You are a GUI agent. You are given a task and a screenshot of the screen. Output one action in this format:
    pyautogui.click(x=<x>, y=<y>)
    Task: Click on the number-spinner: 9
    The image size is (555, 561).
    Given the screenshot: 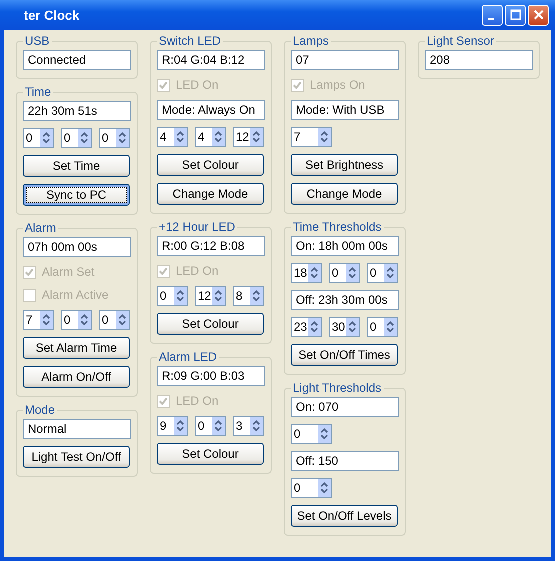 What is the action you would take?
    pyautogui.click(x=172, y=426)
    